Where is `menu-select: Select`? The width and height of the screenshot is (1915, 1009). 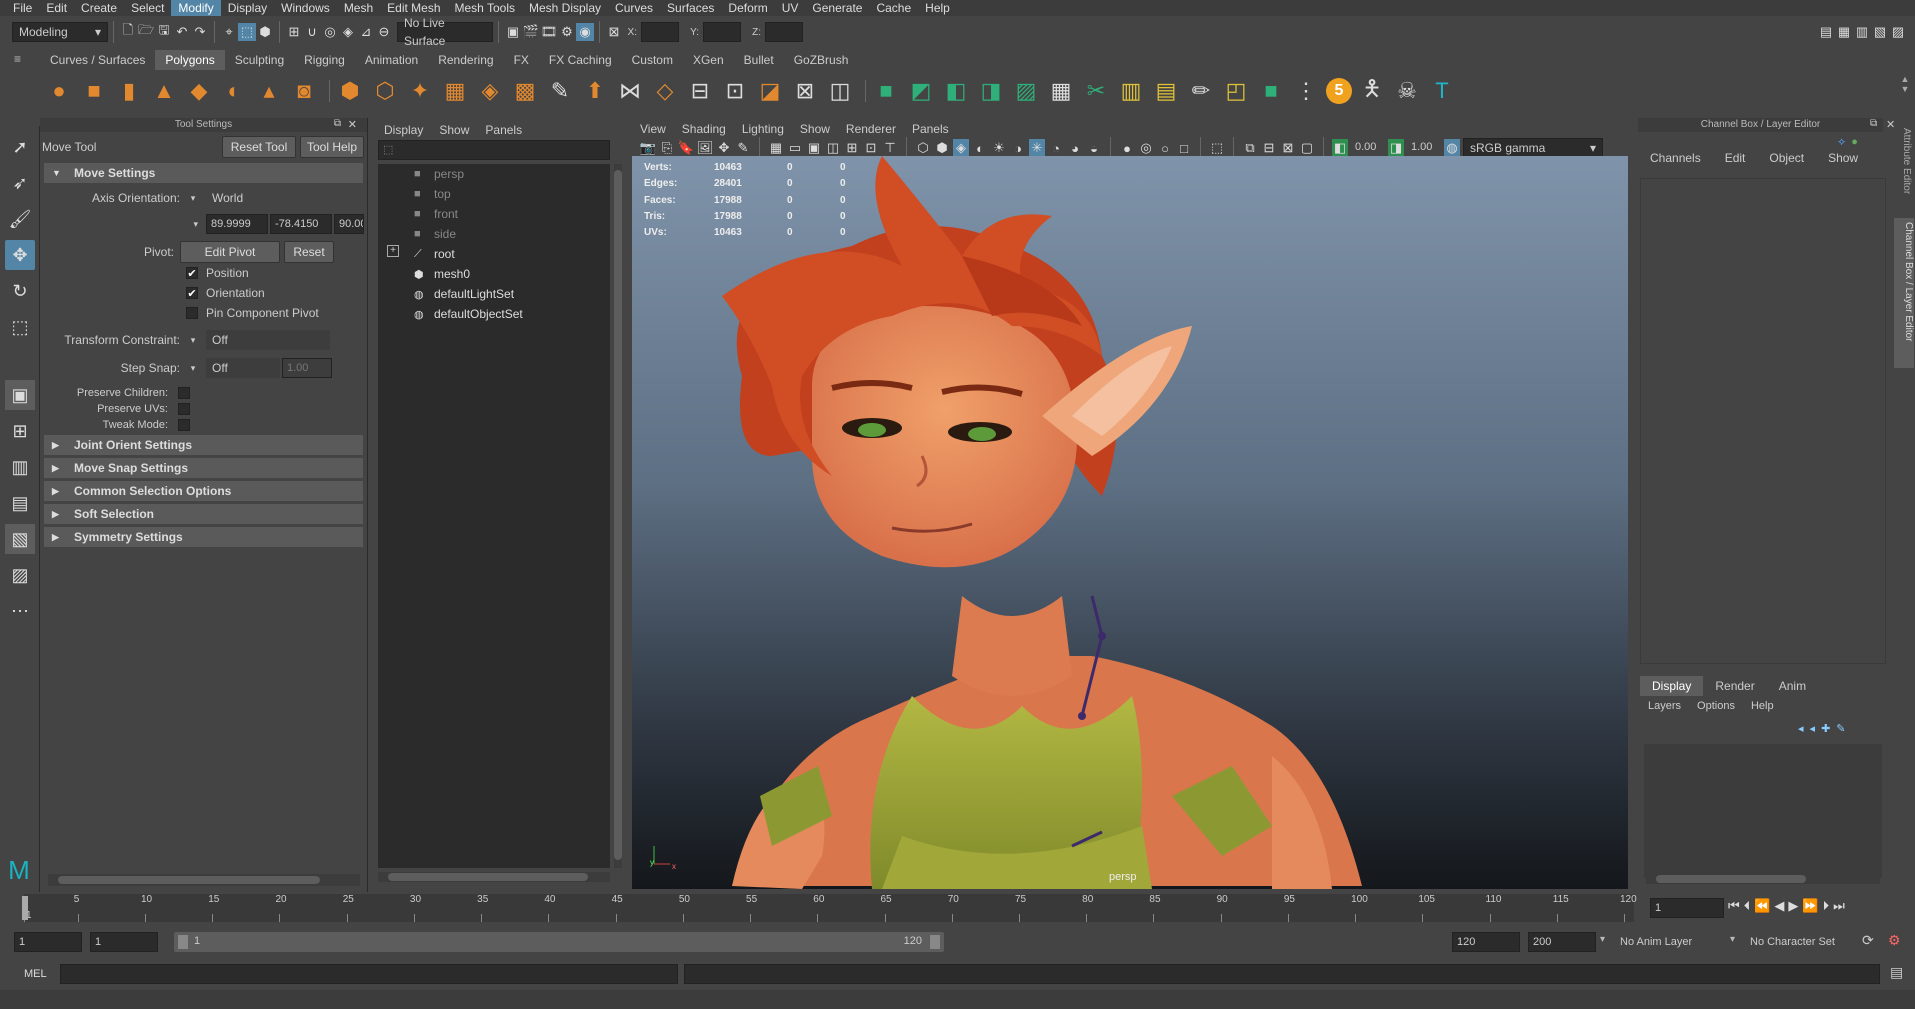
menu-select: Select is located at coordinates (147, 8).